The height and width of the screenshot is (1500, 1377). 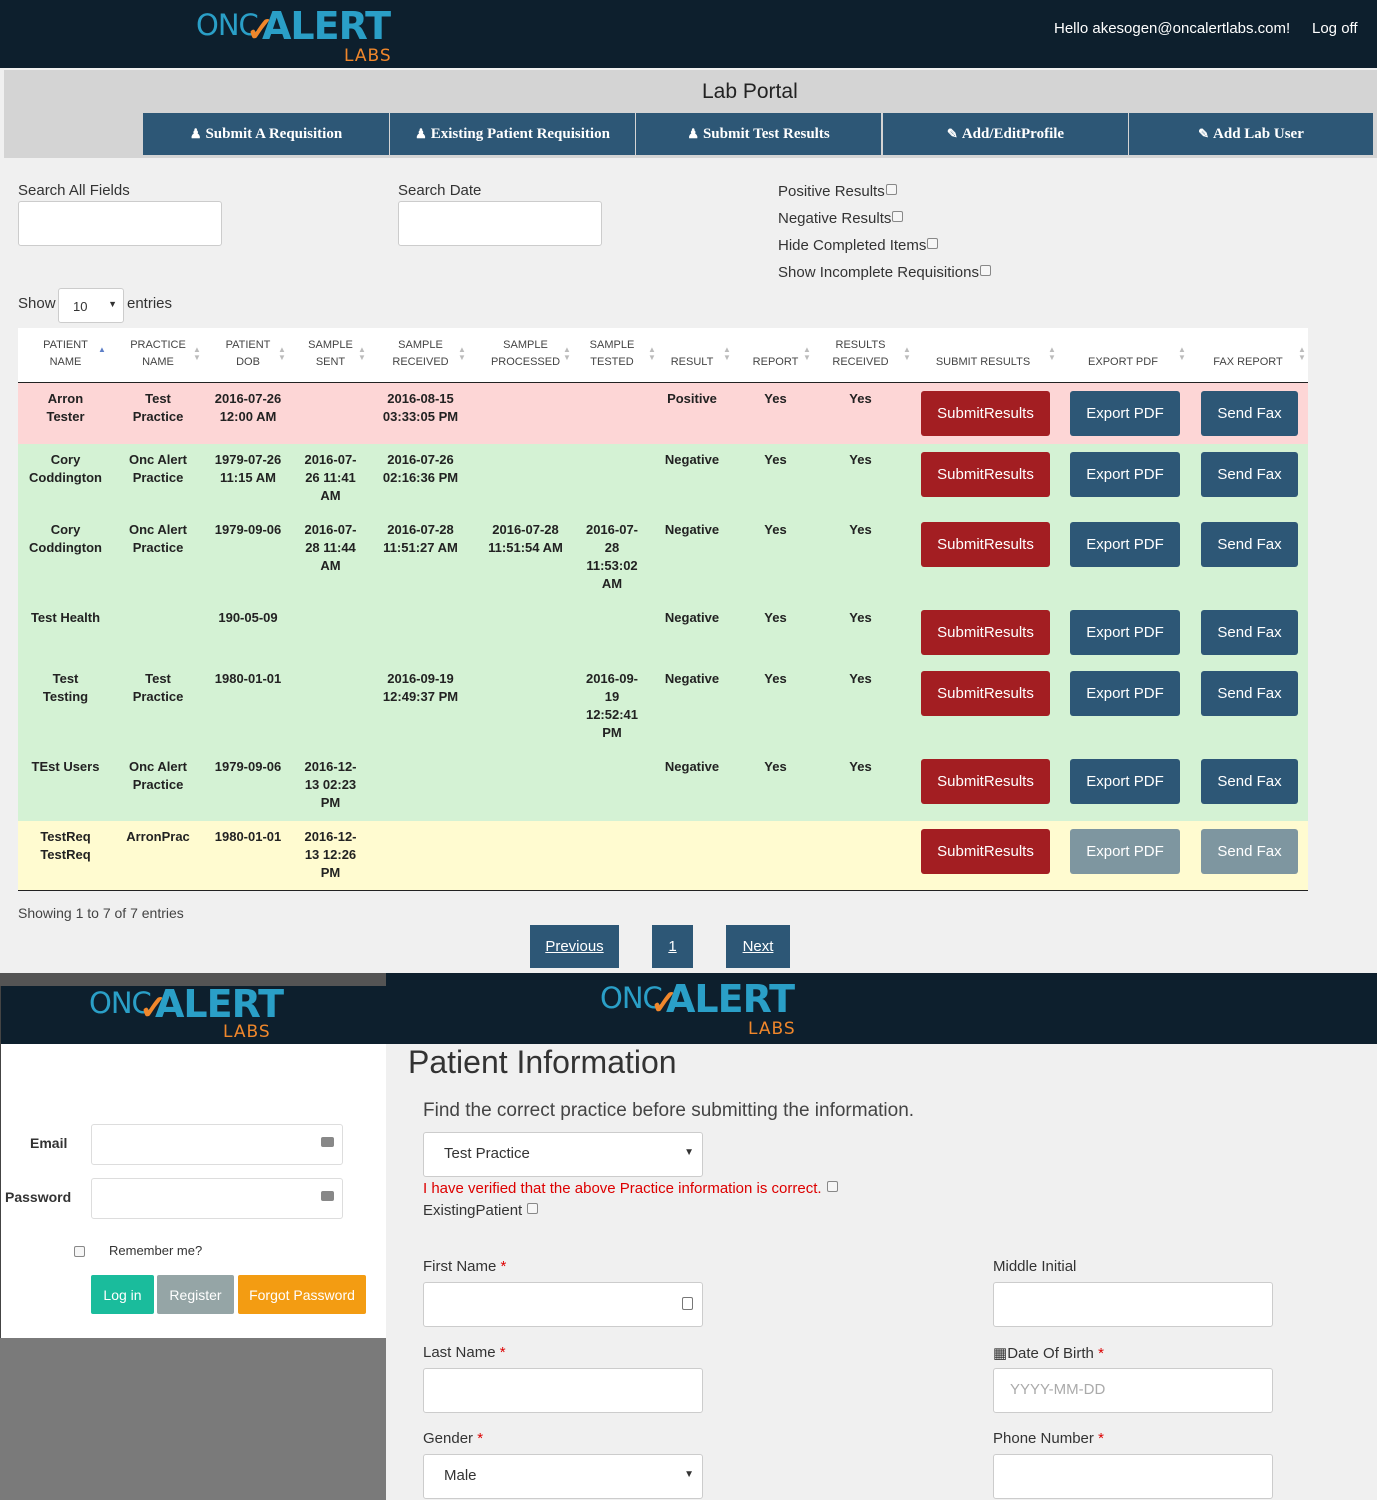 What do you see at coordinates (330, 547) in the screenshot?
I see `table-cell: 2016-07- 28 11:44 AM` at bounding box center [330, 547].